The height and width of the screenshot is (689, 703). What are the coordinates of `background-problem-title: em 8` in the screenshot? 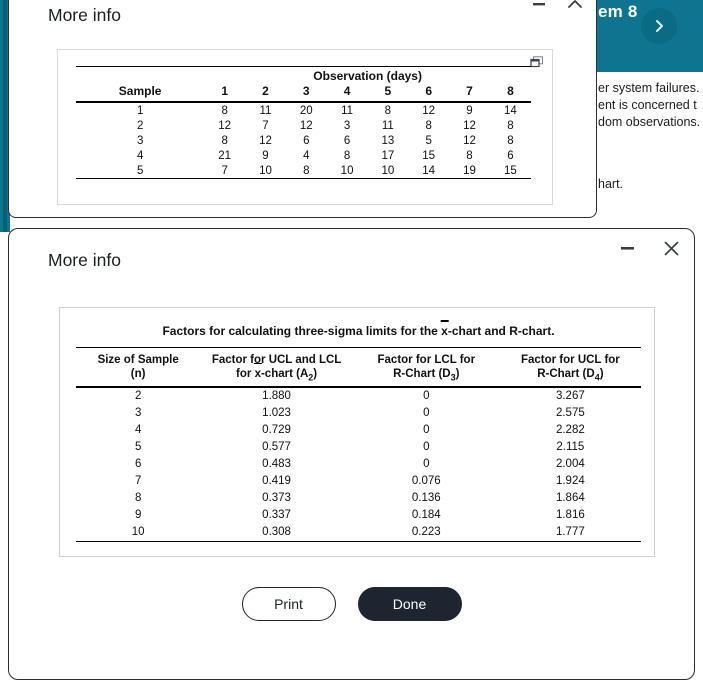 It's located at (618, 11).